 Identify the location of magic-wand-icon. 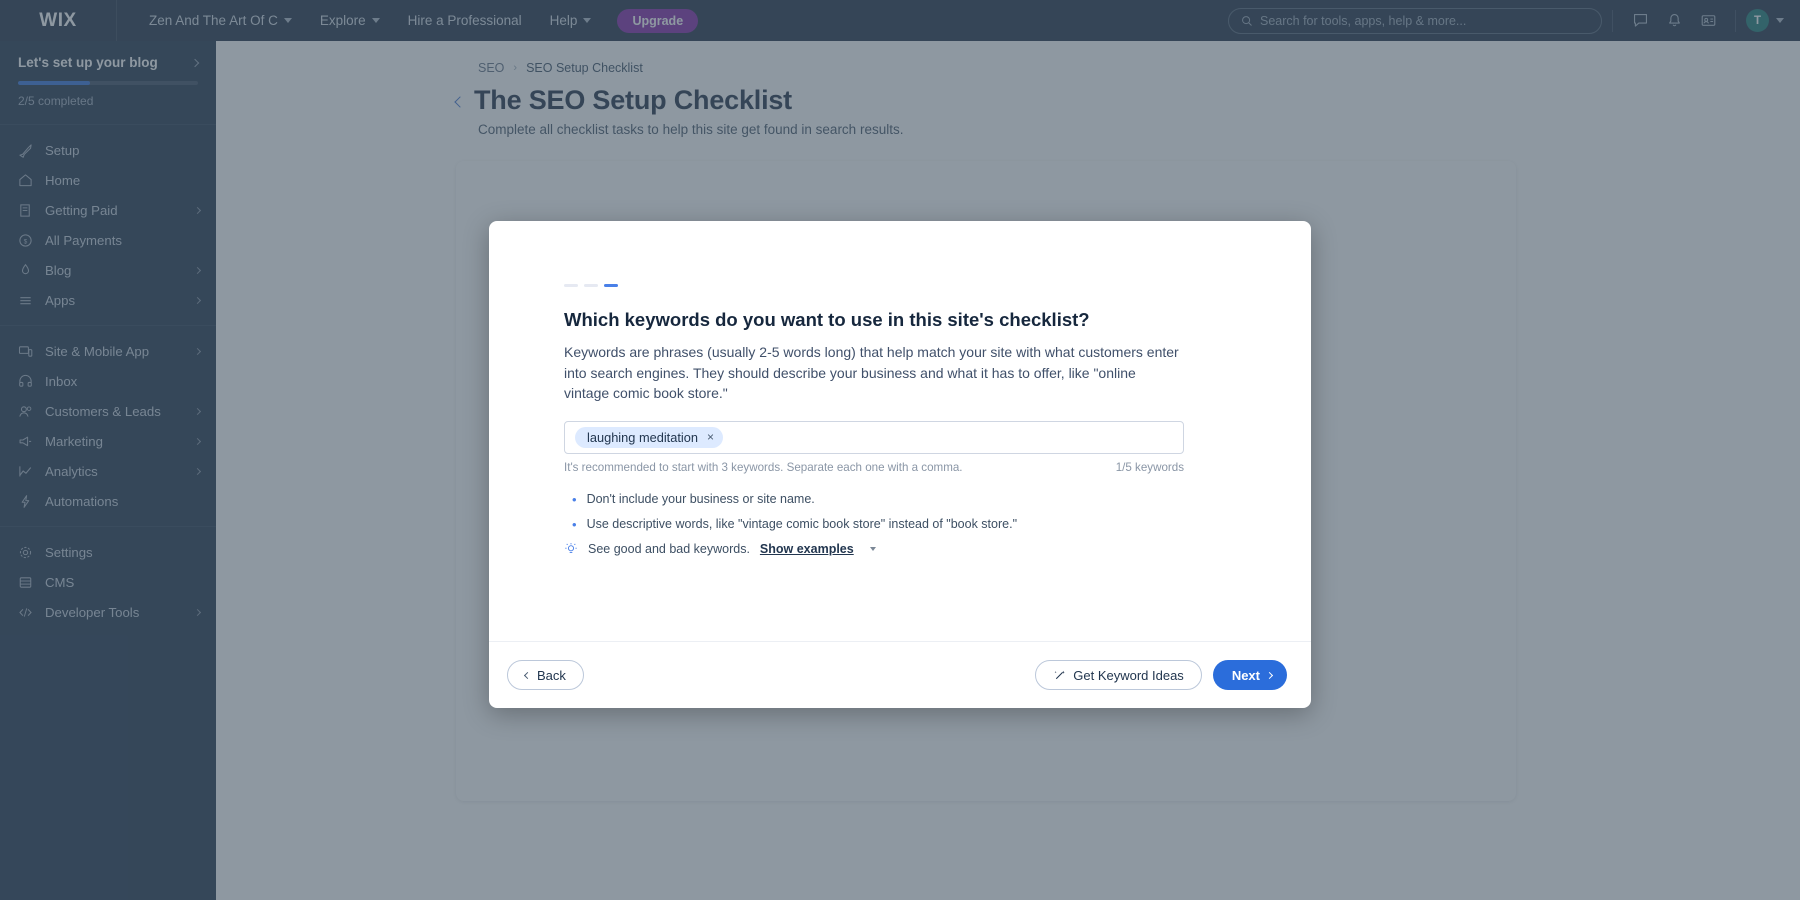
(1059, 674).